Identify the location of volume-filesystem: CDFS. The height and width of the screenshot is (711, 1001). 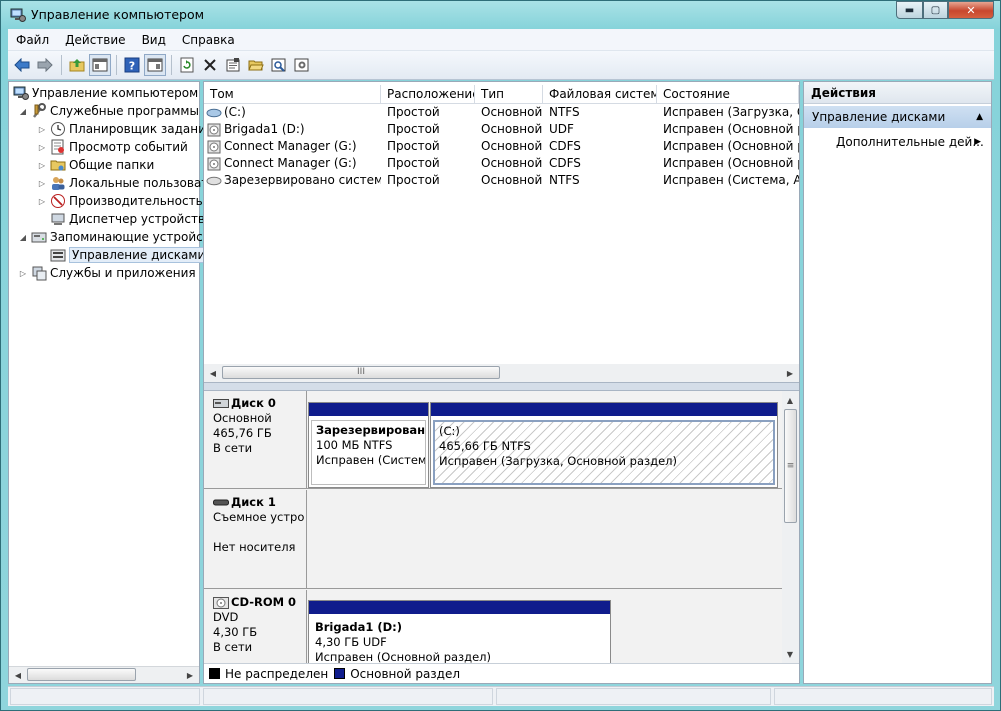
(565, 163).